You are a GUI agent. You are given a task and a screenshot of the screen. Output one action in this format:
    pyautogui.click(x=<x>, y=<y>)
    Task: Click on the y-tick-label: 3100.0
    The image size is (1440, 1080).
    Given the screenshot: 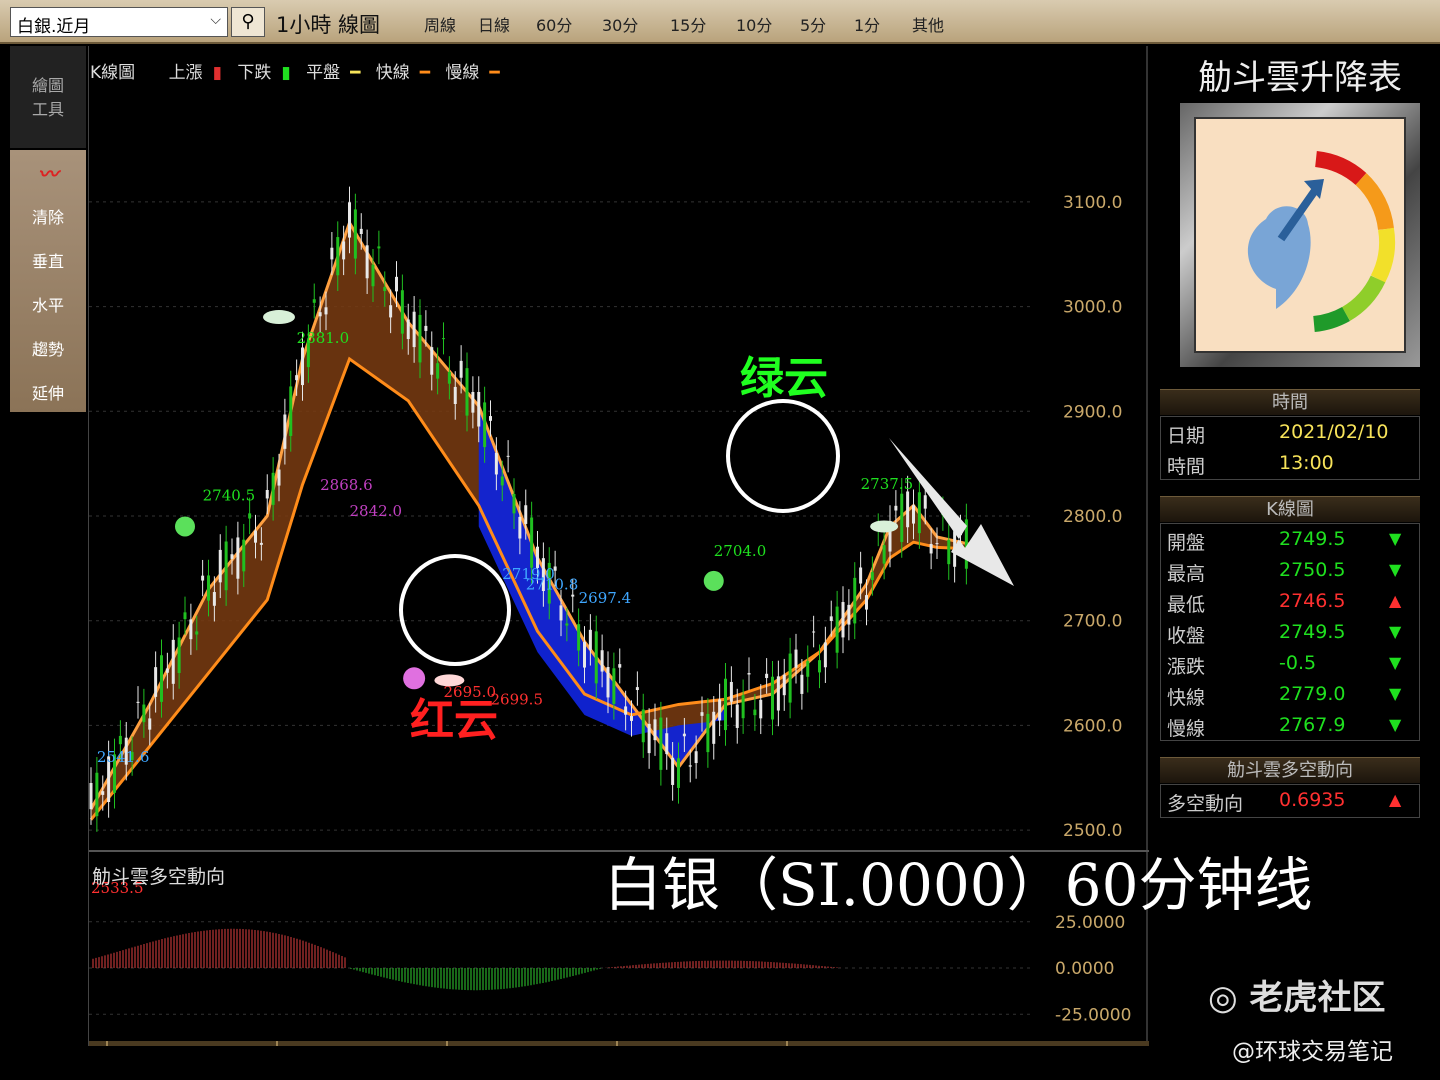 What is the action you would take?
    pyautogui.click(x=1092, y=203)
    